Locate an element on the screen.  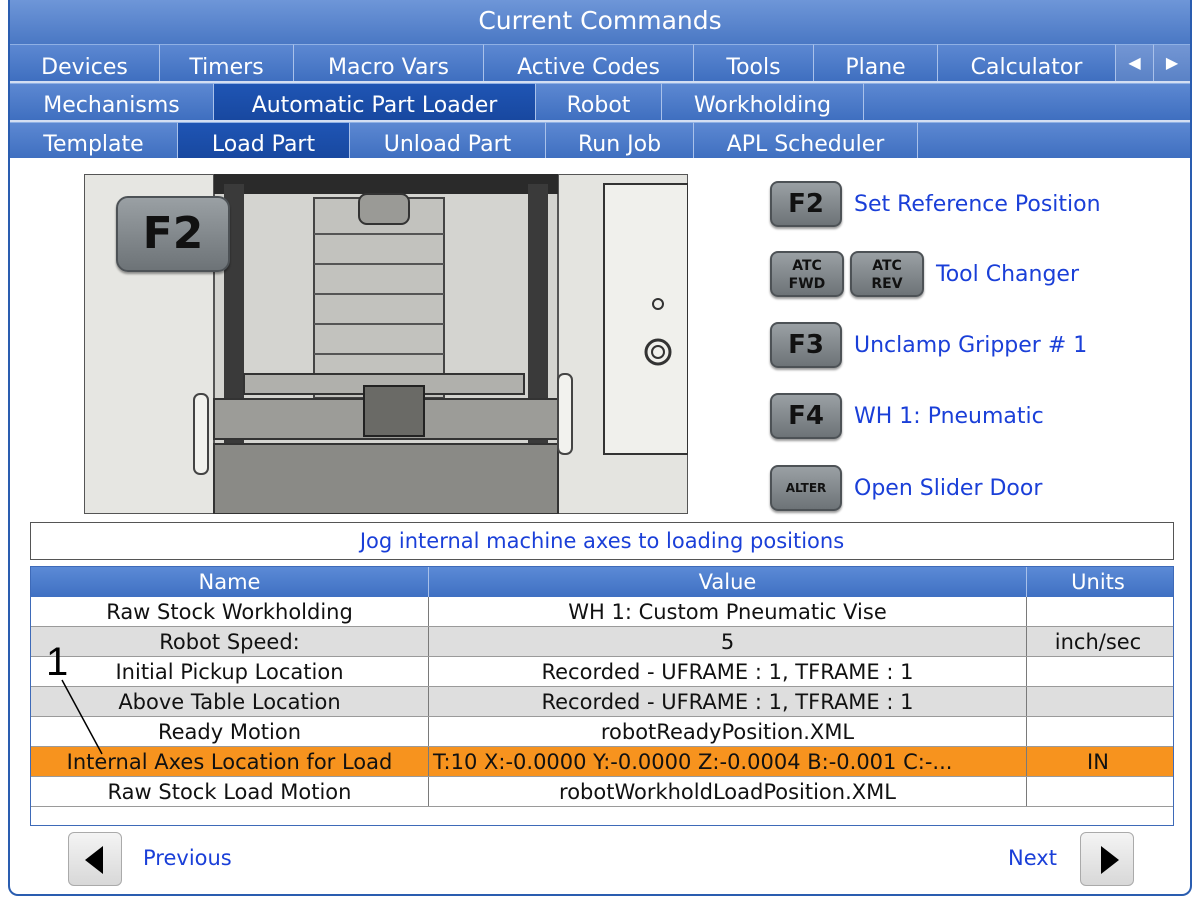
previous-button is located at coordinates (95, 859).